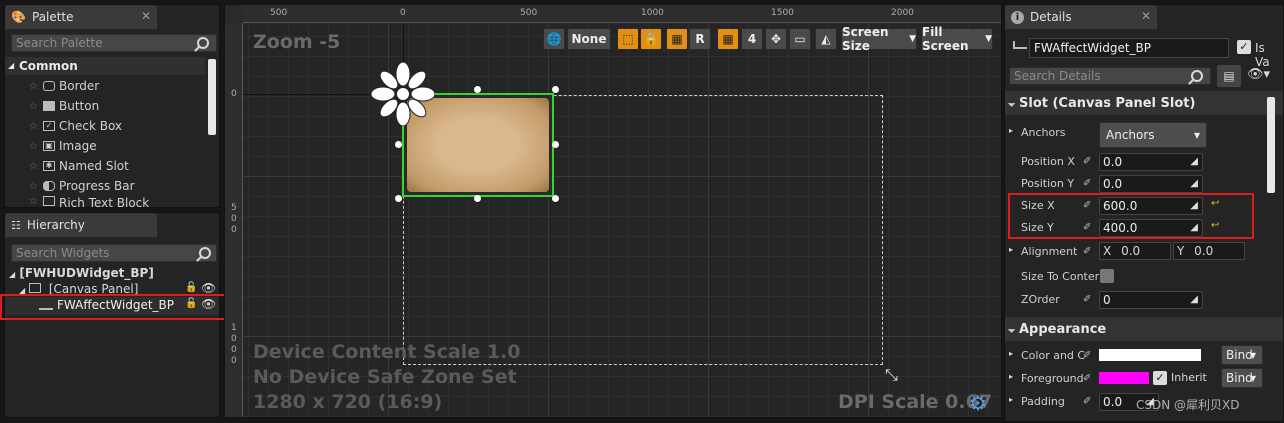  What do you see at coordinates (1124, 378) in the screenshot?
I see `foreground-swatch` at bounding box center [1124, 378].